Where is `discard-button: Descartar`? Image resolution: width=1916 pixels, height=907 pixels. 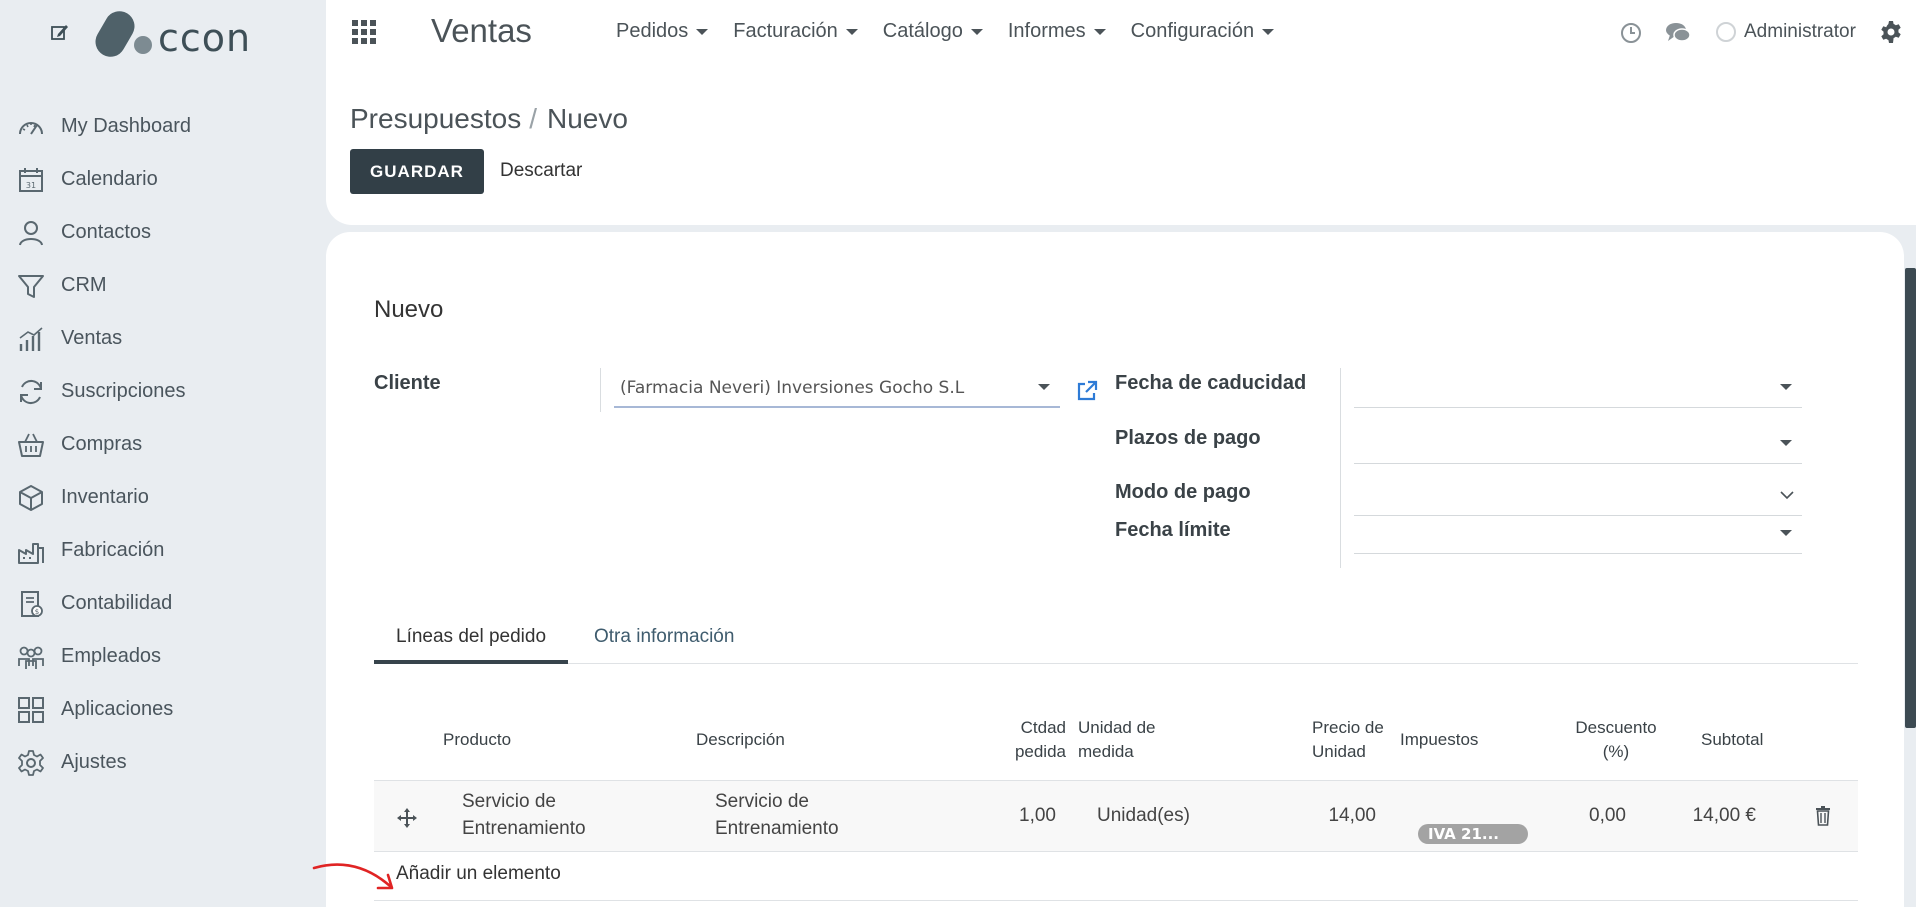 discard-button: Descartar is located at coordinates (541, 171).